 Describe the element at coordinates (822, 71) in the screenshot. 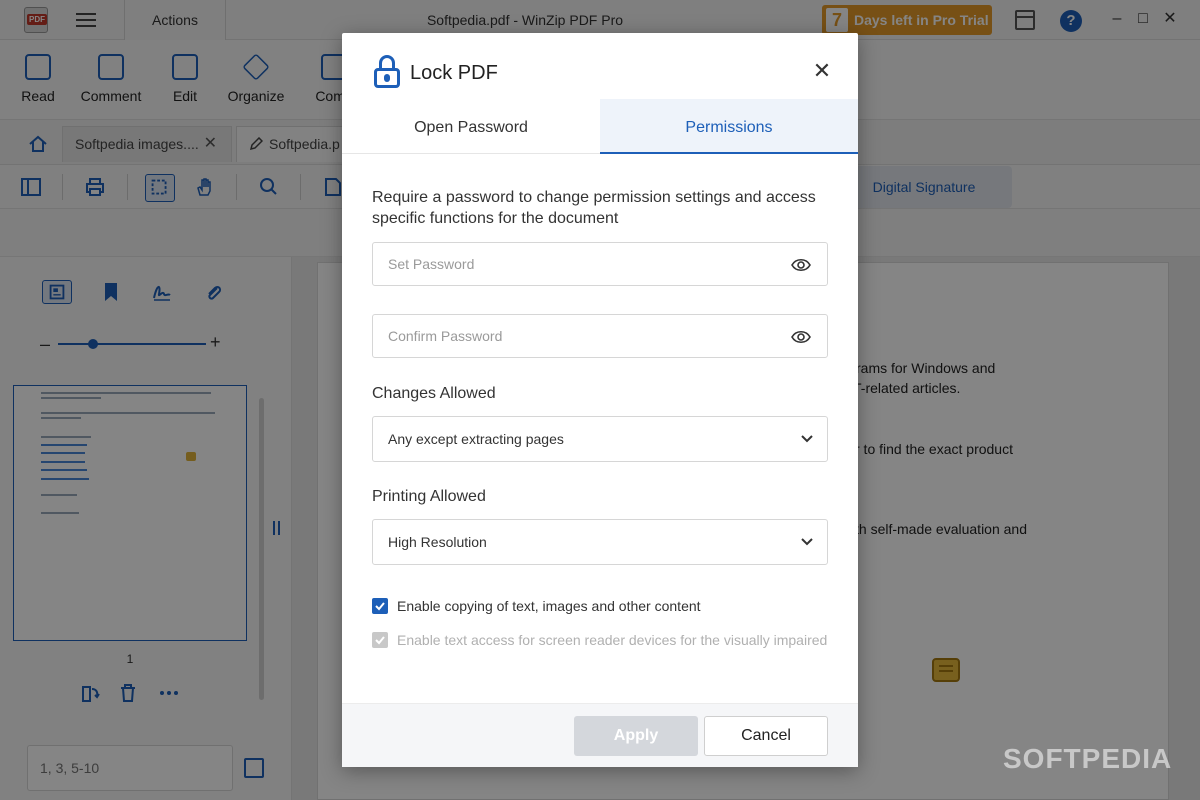

I see `close-icon: ✕` at that location.